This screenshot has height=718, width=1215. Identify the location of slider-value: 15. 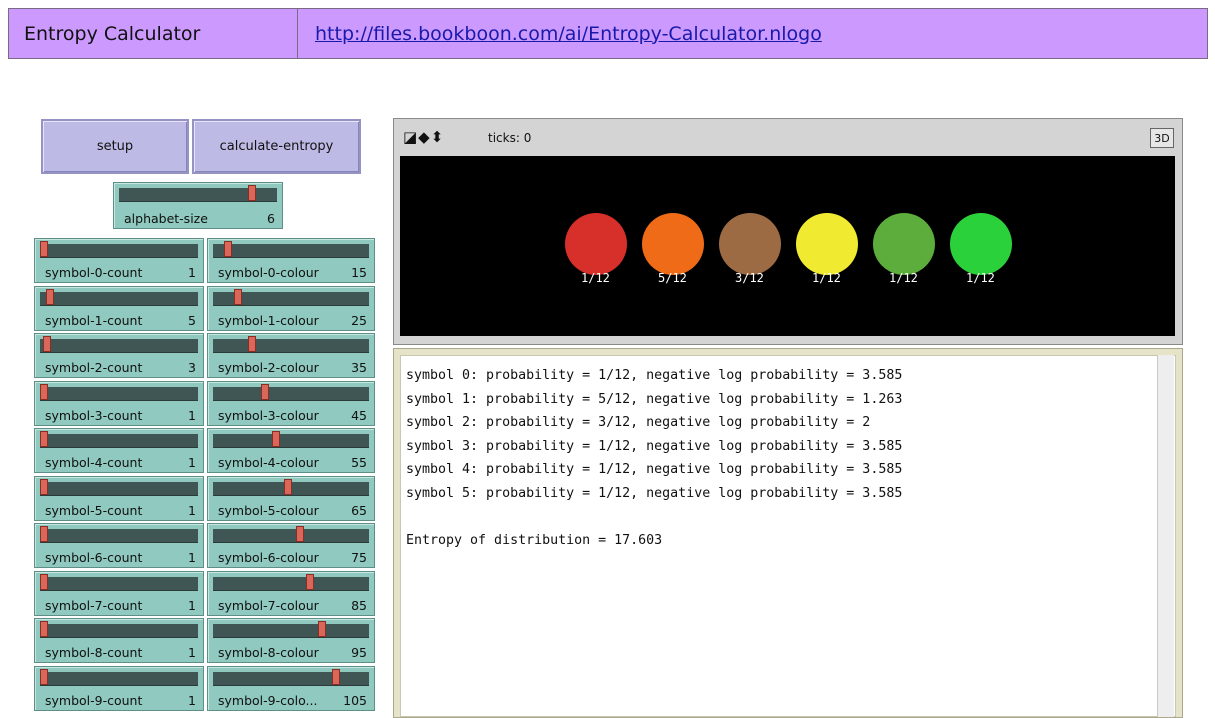
(359, 272).